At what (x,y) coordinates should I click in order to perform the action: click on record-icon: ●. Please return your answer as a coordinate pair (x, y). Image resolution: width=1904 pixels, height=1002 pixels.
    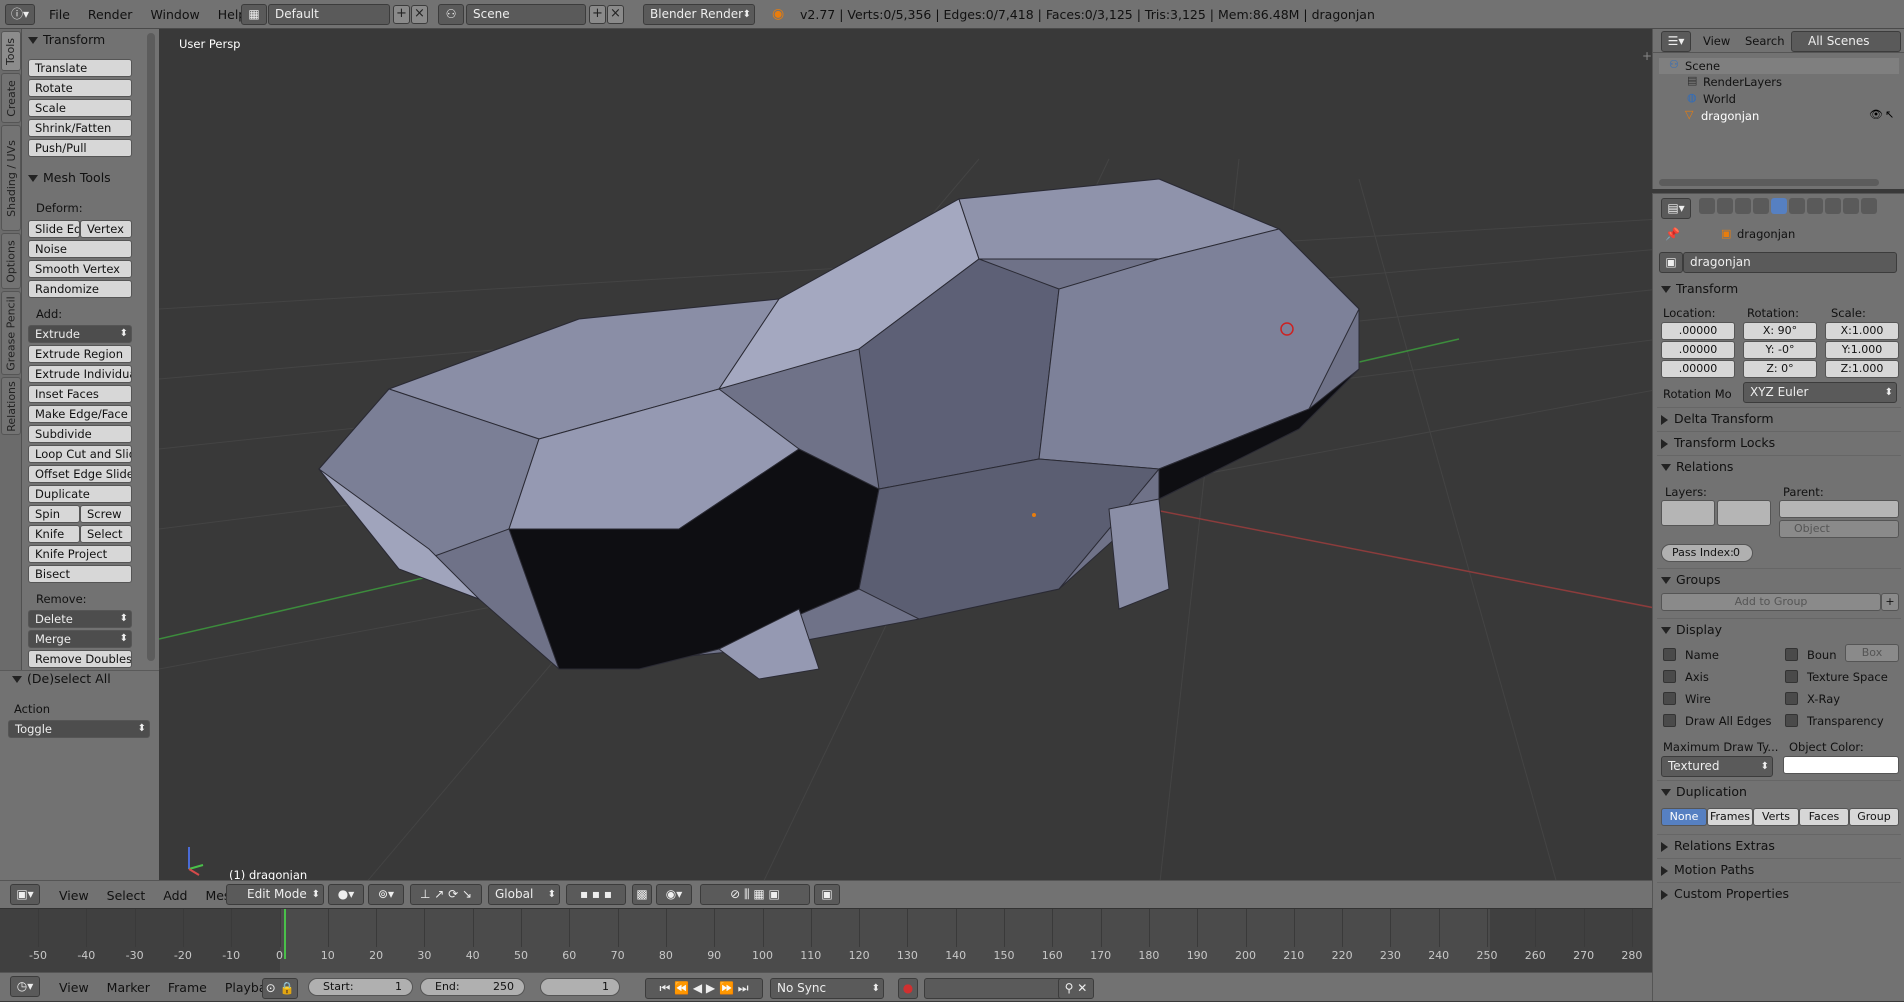
    Looking at the image, I should click on (908, 988).